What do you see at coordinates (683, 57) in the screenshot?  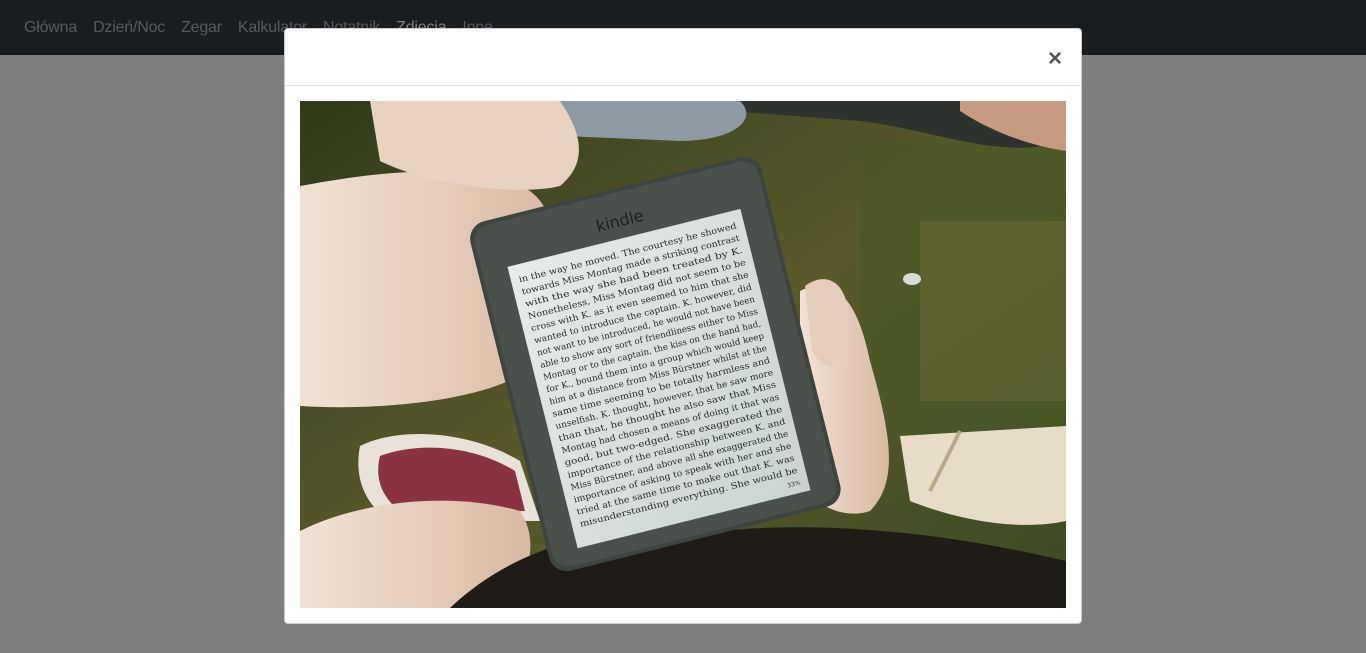 I see `modal-header: ×` at bounding box center [683, 57].